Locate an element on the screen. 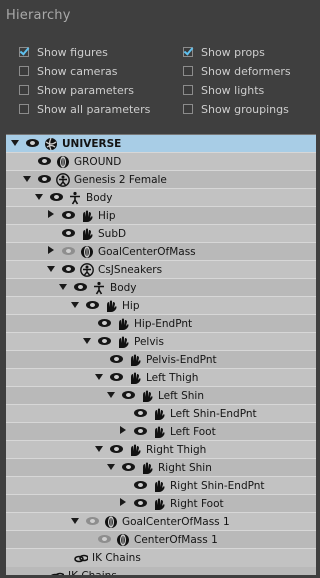  option-show-cameras: Show cameras is located at coordinates (68, 71).